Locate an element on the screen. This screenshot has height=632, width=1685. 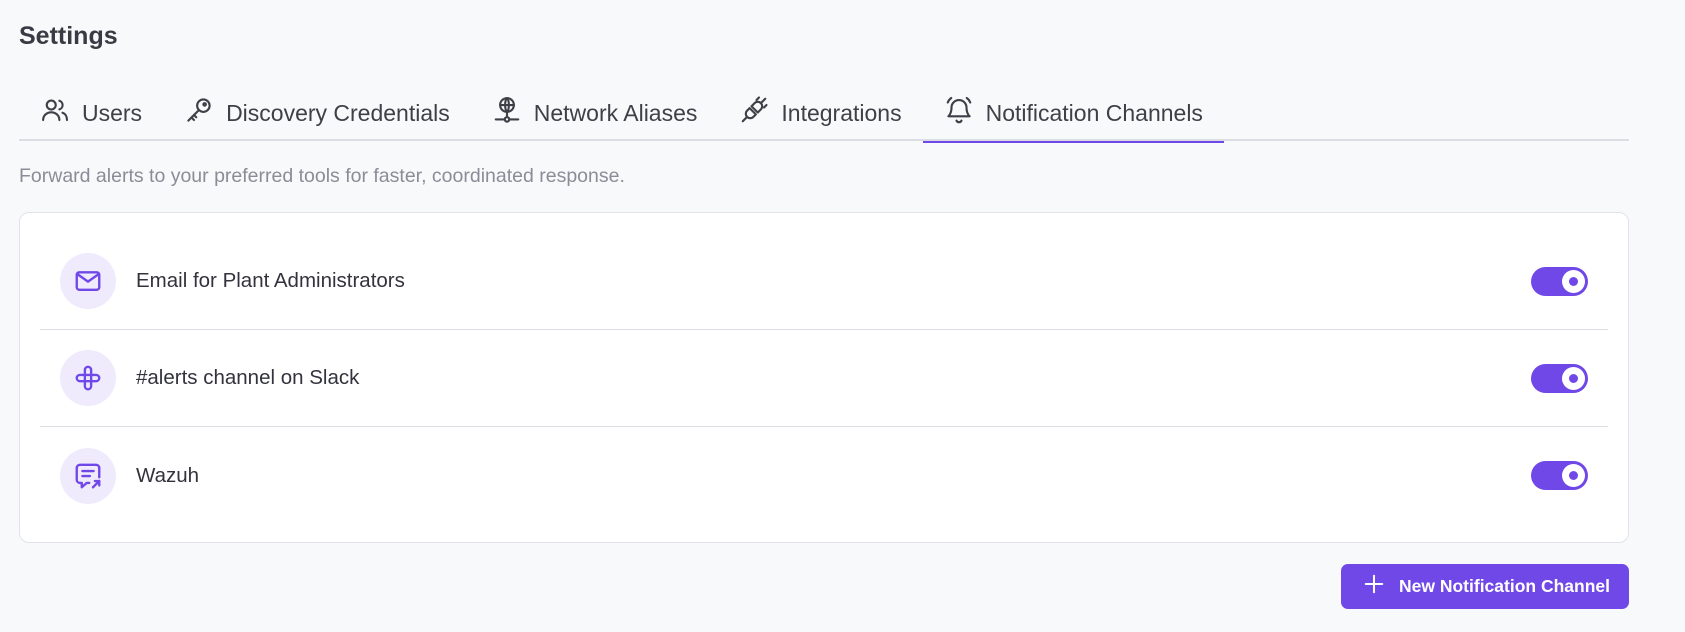
message-forward-icon is located at coordinates (88, 475).